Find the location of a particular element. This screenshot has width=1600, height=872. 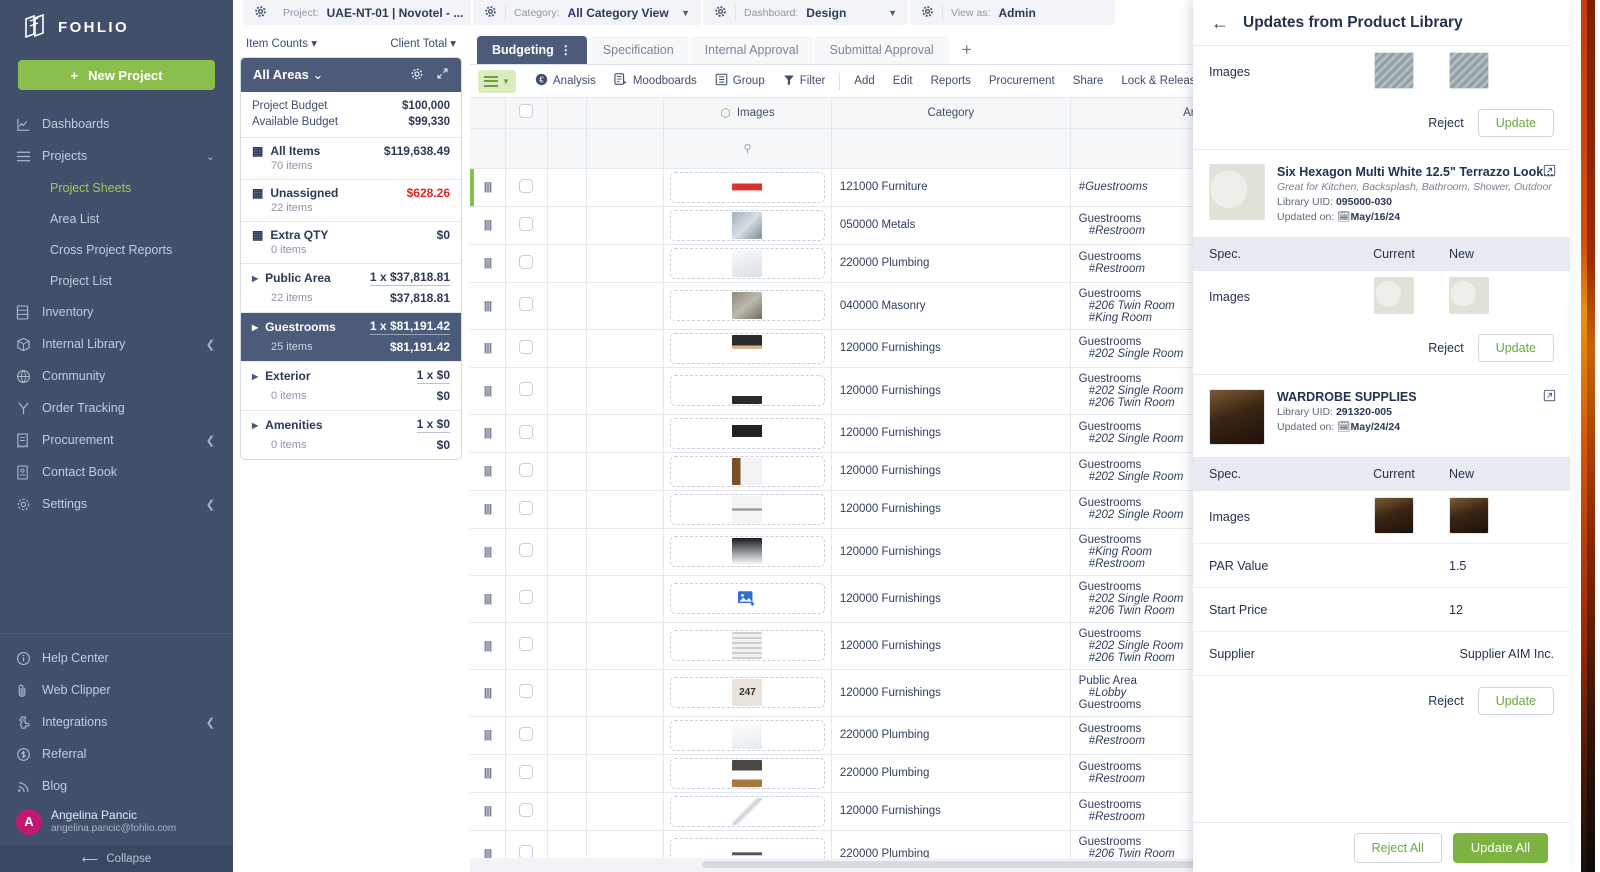

moodboards-button: Moodboards is located at coordinates (655, 81).